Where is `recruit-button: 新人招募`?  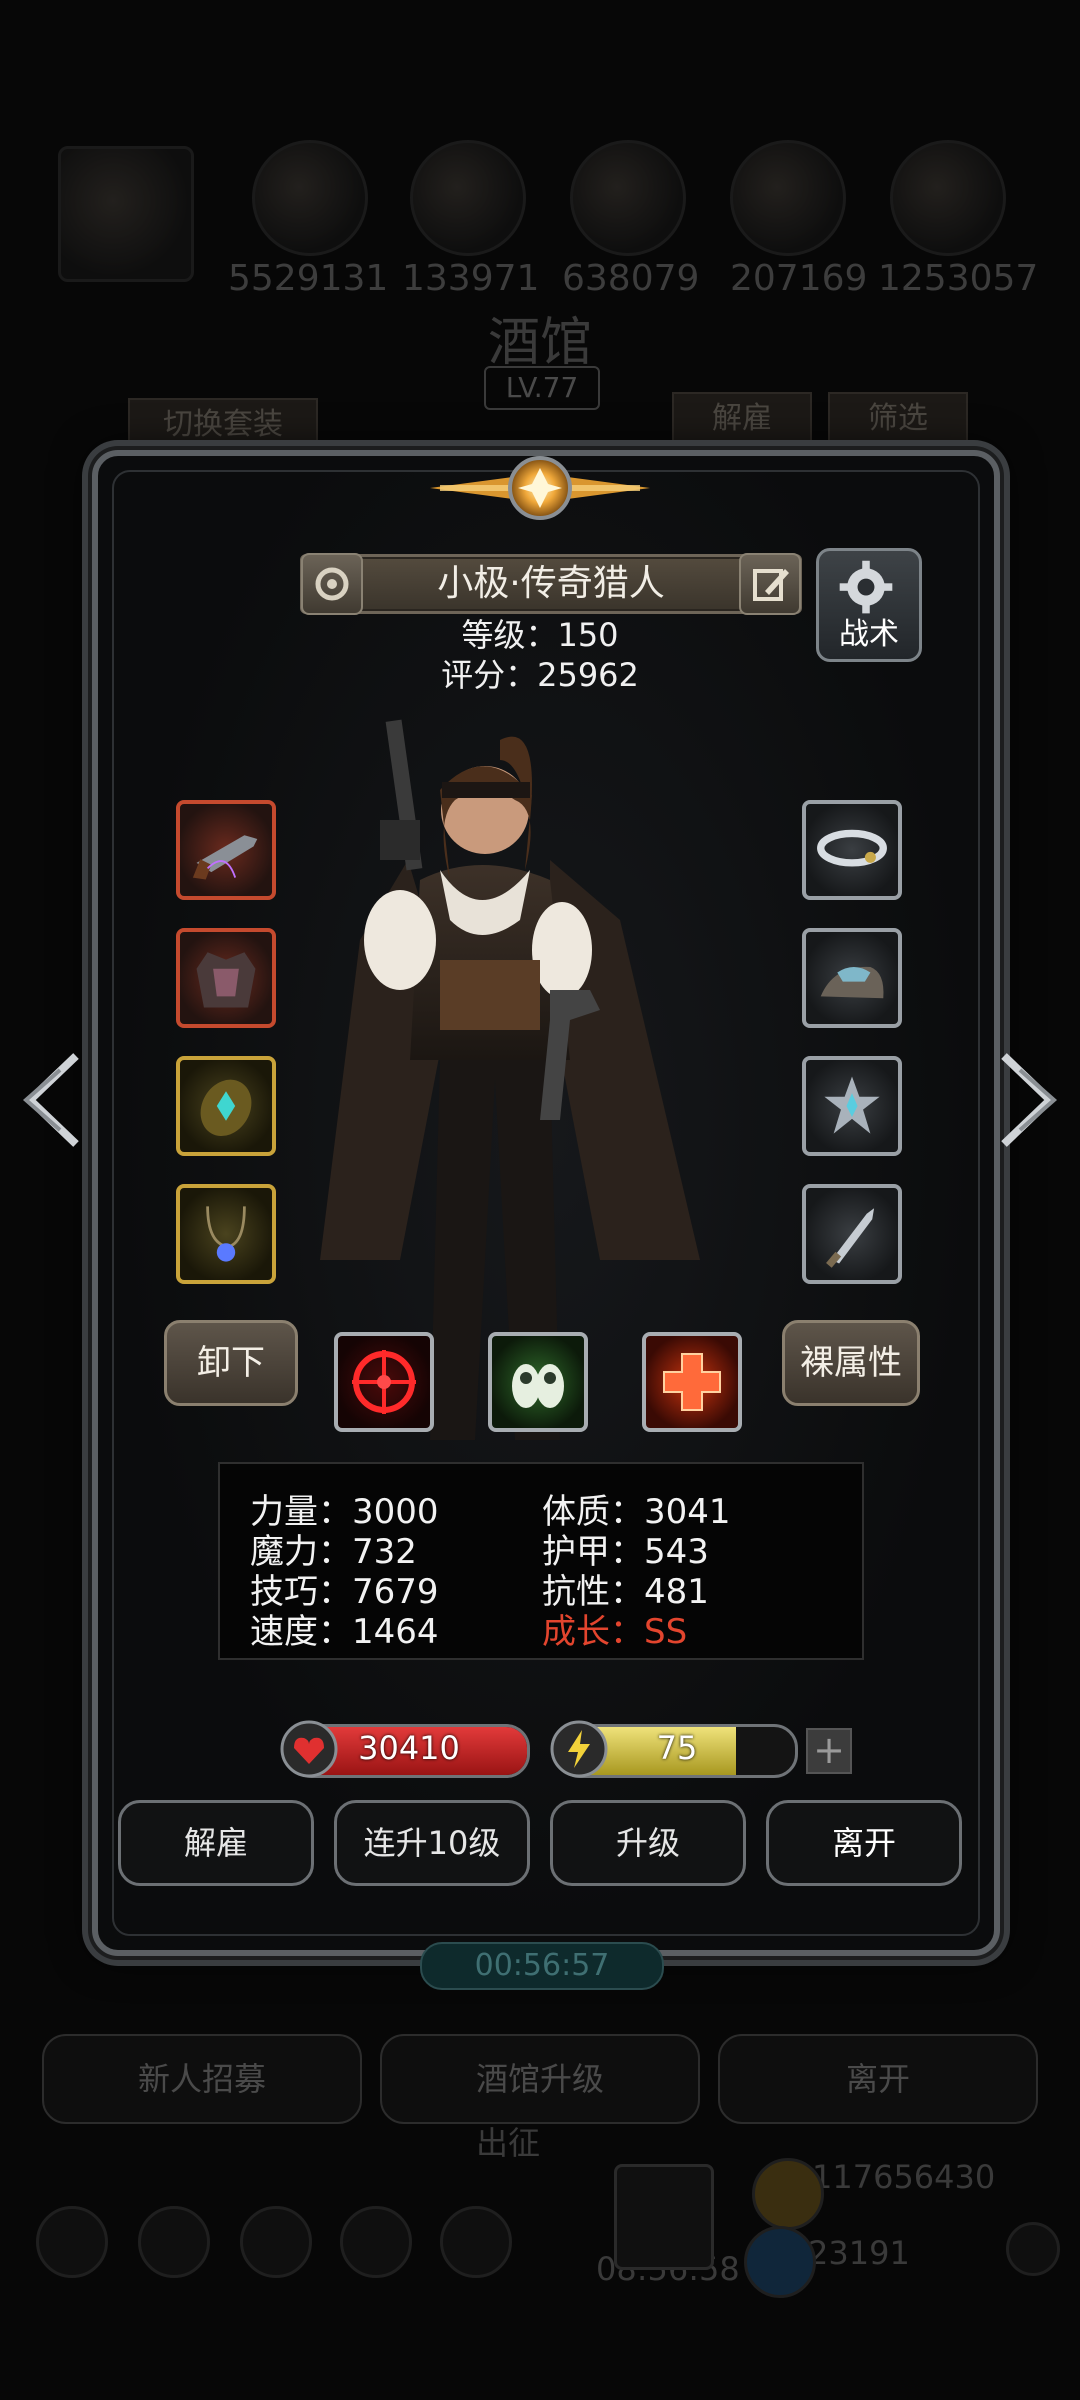
recruit-button: 新人招募 is located at coordinates (202, 2079).